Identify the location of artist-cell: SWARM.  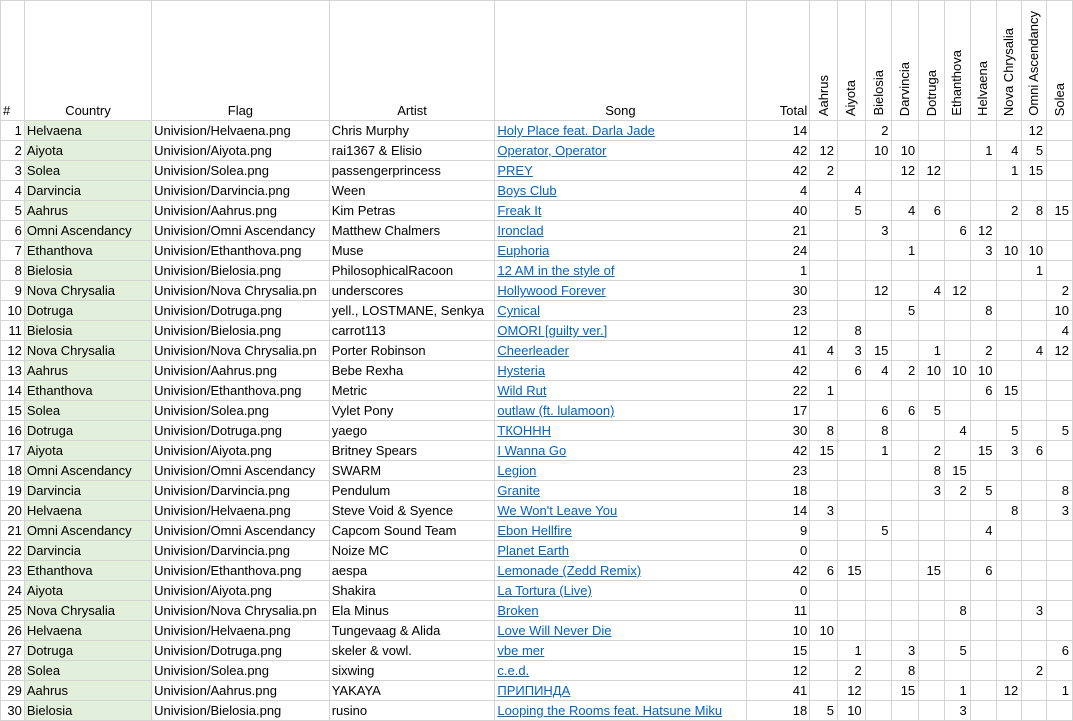
(412, 470).